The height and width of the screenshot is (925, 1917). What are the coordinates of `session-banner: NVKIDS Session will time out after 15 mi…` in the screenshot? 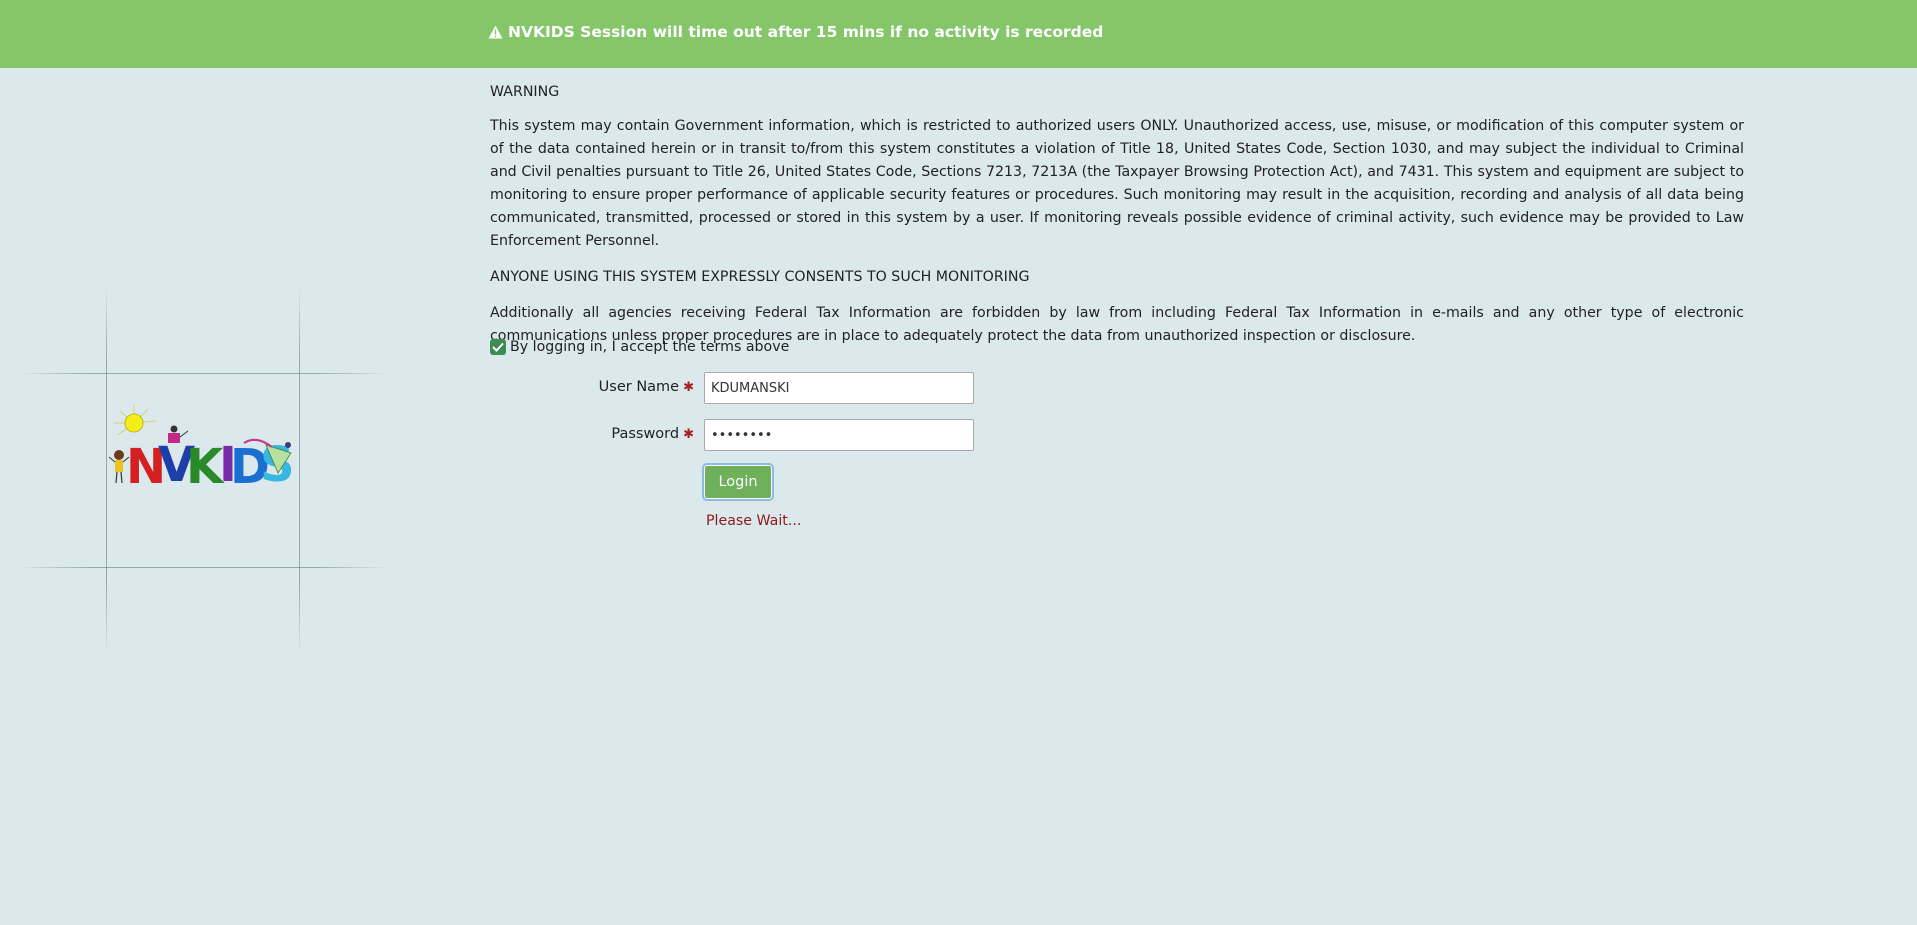 It's located at (958, 34).